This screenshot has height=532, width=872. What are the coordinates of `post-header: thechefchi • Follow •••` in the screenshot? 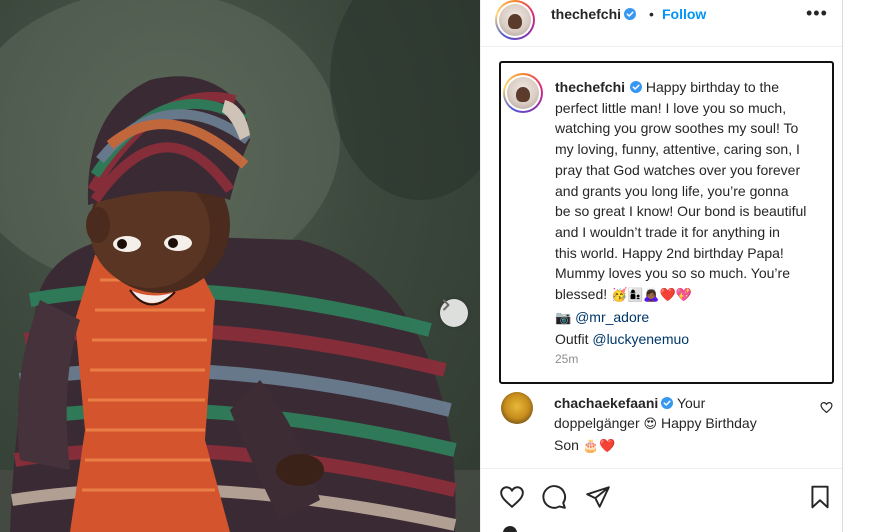 It's located at (662, 23).